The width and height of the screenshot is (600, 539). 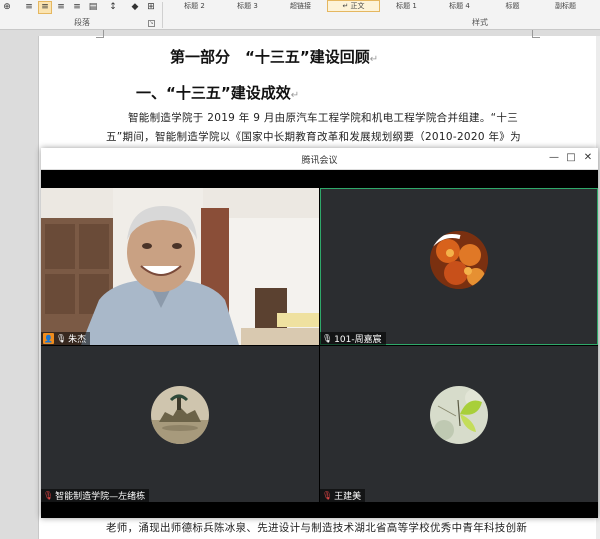 What do you see at coordinates (93, 7) in the screenshot?
I see `distributed-icon: ▤` at bounding box center [93, 7].